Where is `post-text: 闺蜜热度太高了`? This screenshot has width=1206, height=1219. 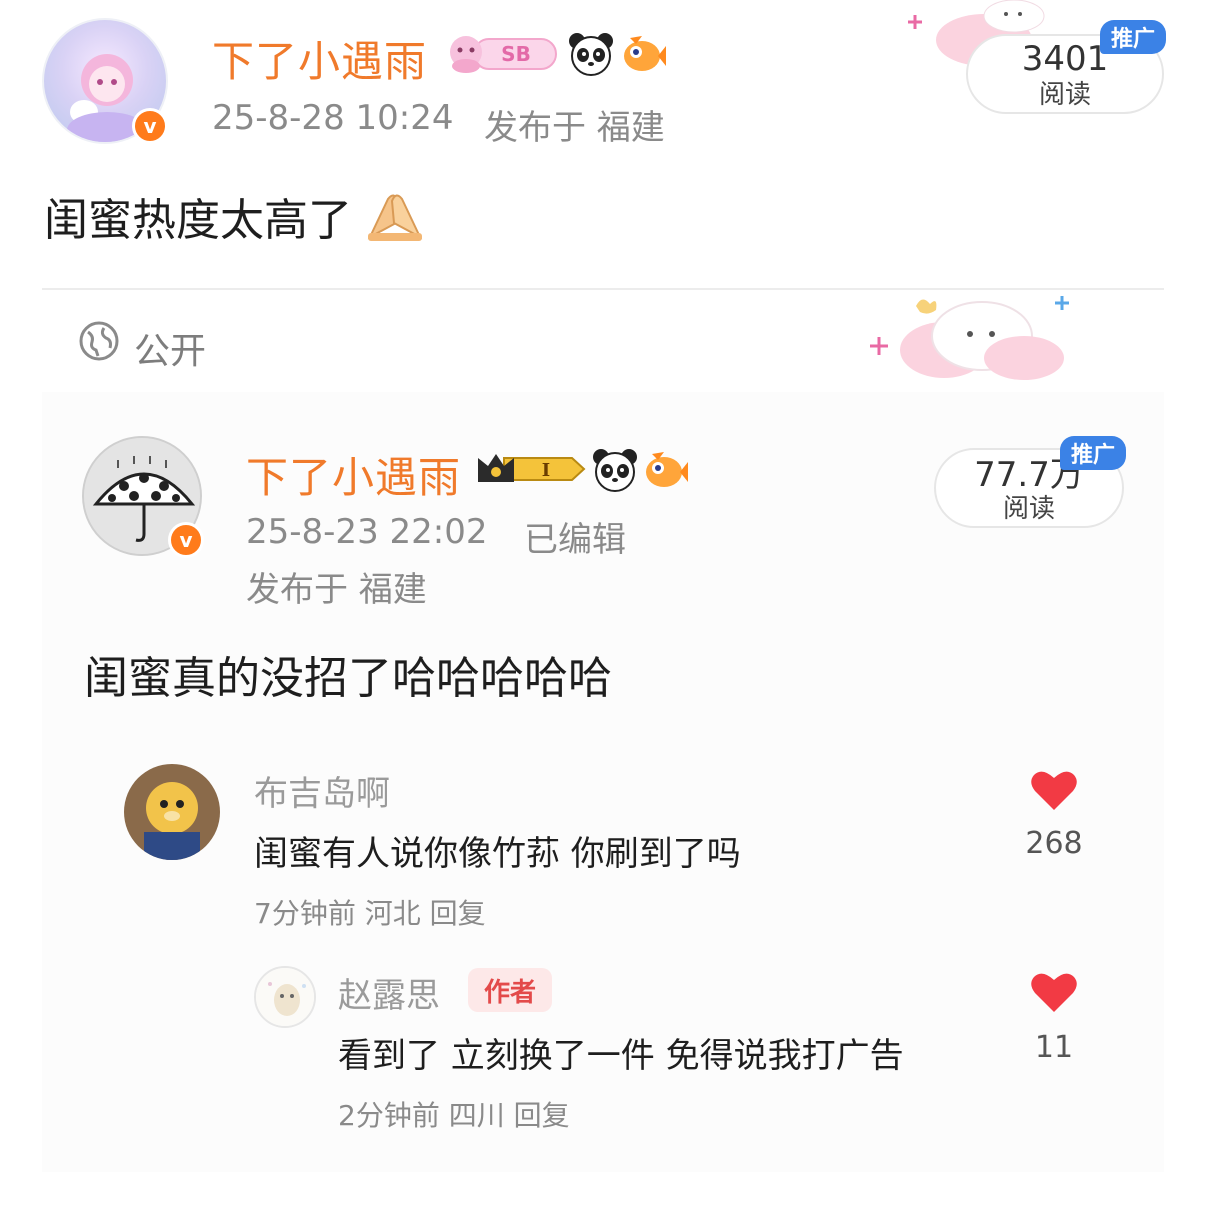 post-text: 闺蜜热度太高了 is located at coordinates (234, 219).